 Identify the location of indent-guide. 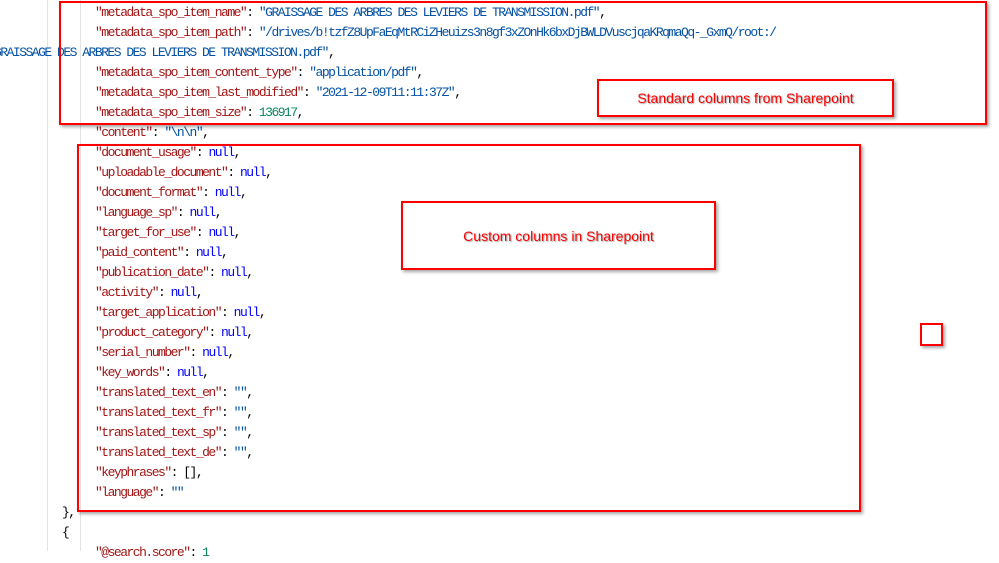
(47, 275).